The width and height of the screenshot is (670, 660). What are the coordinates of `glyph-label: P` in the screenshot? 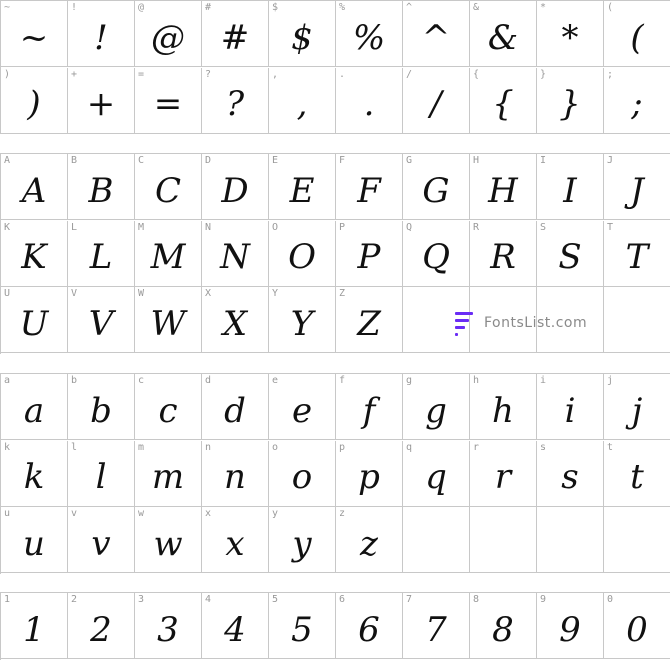 It's located at (342, 227).